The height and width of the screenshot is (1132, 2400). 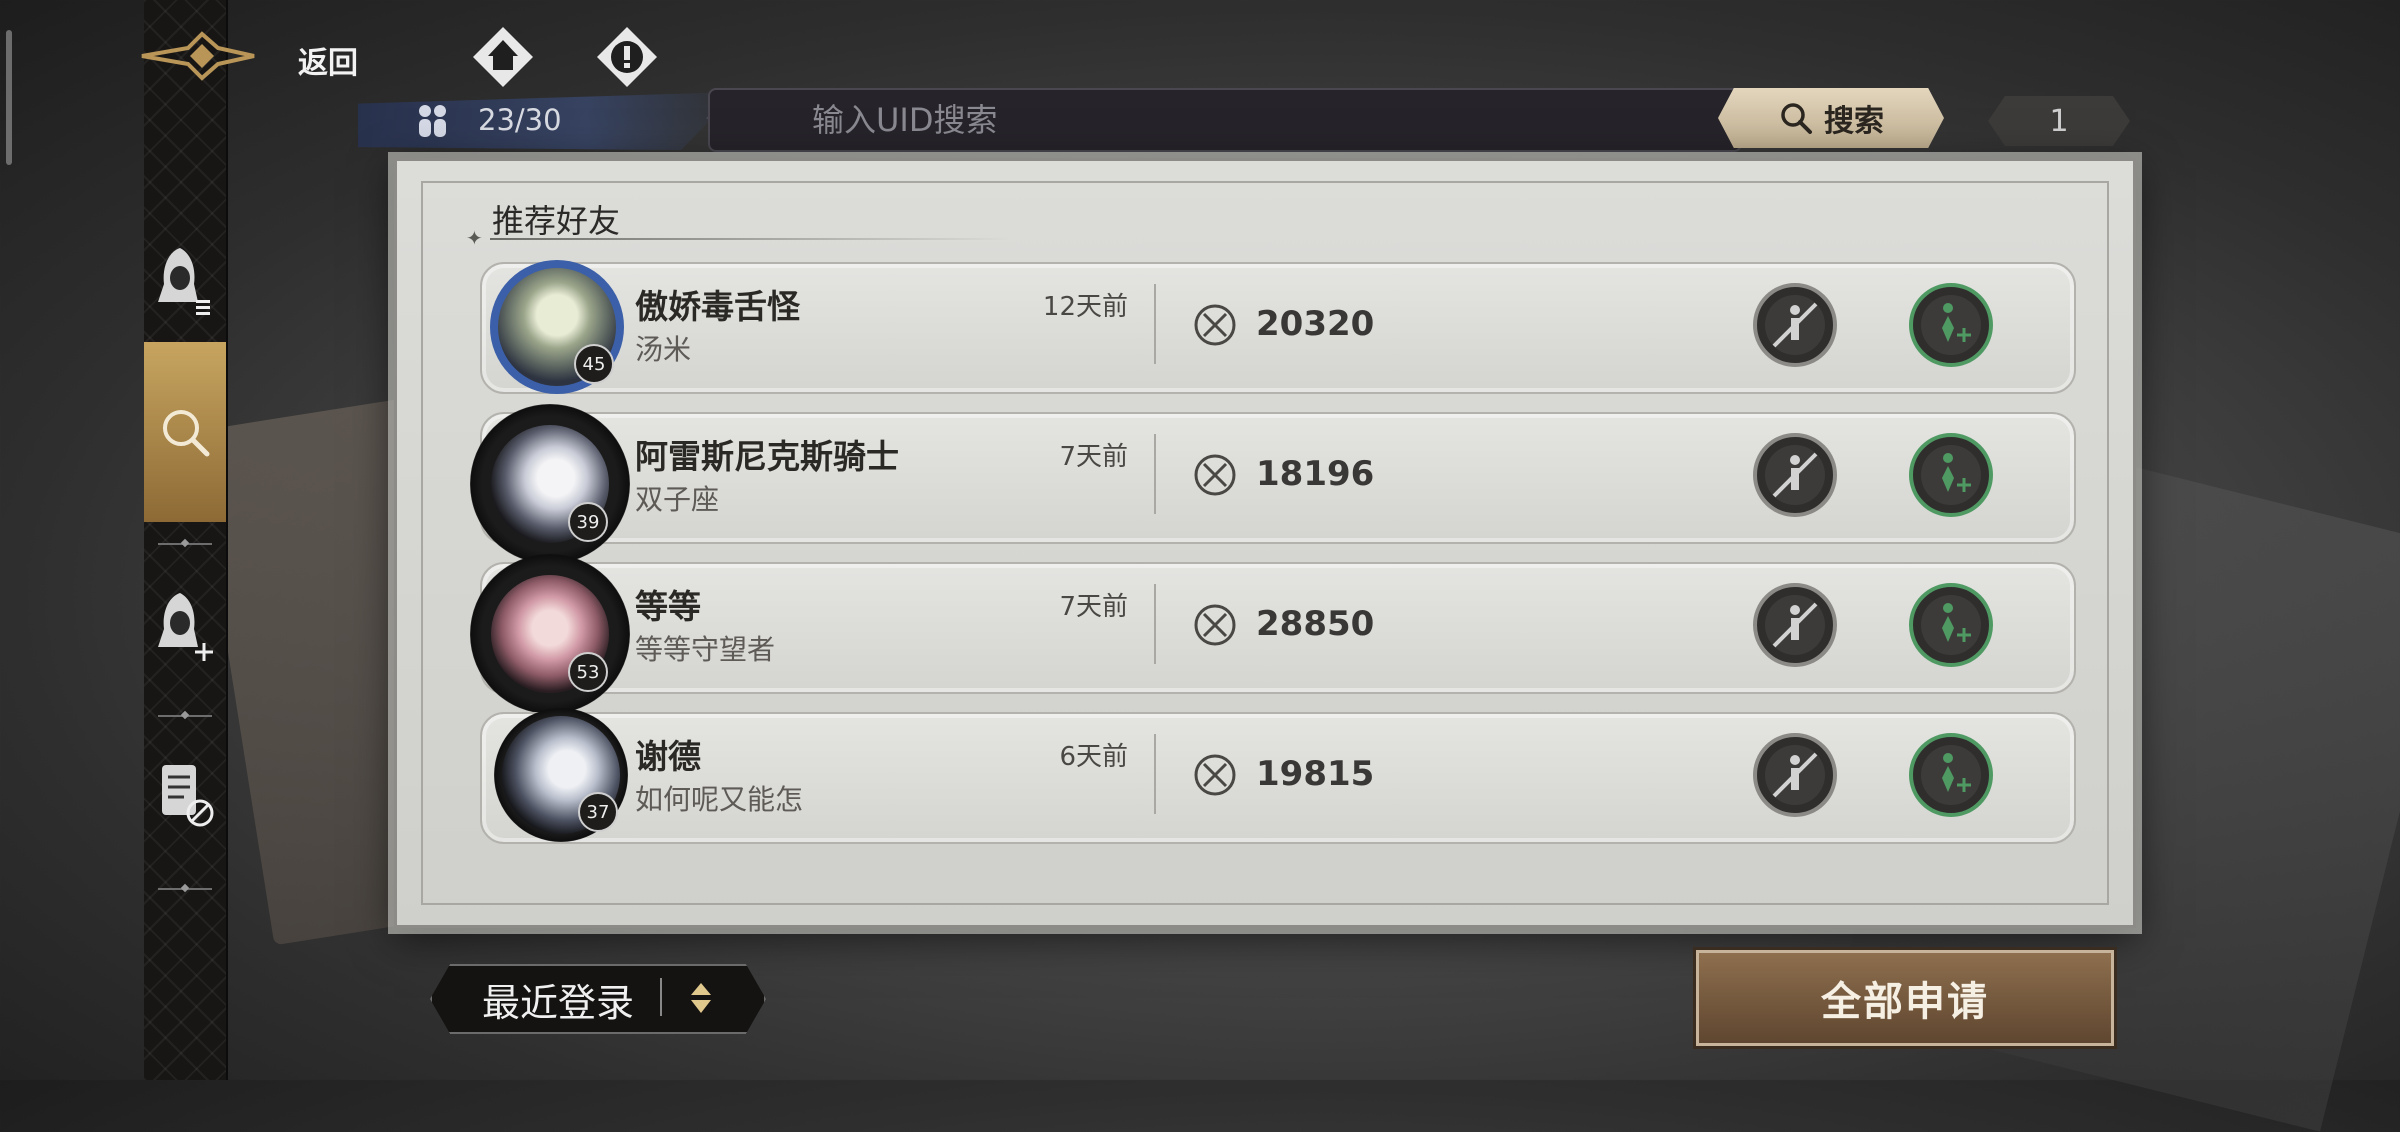 What do you see at coordinates (663, 349) in the screenshot?
I see `friend-title: 汤米` at bounding box center [663, 349].